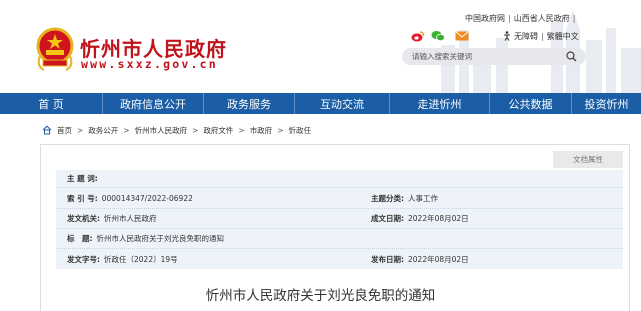 This screenshot has height=311, width=641. Describe the element at coordinates (563, 36) in the screenshot. I see `language-link: 繁體中文` at that location.